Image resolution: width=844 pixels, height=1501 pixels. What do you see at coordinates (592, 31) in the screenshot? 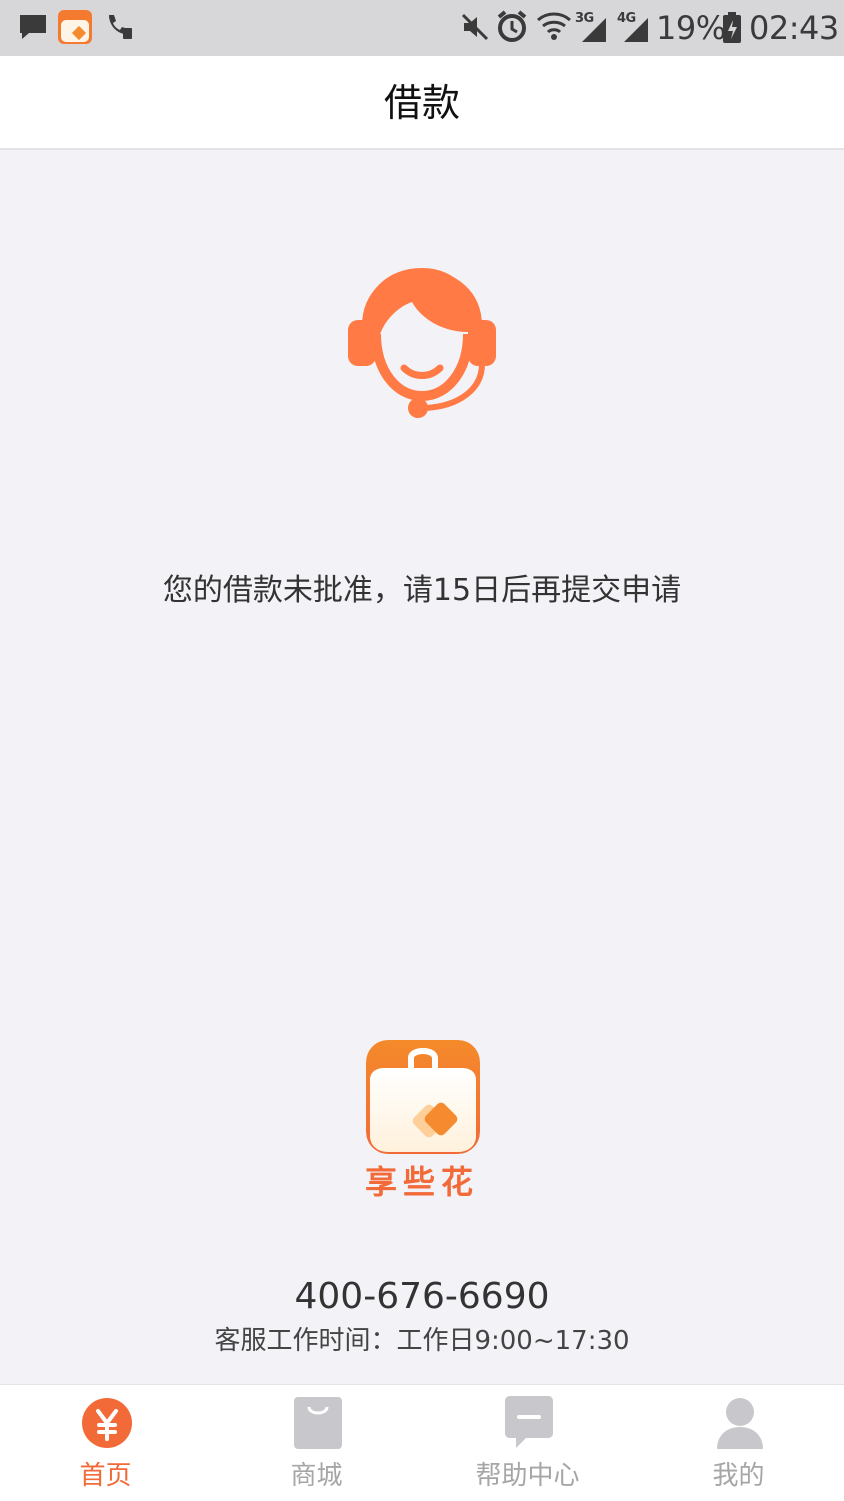
I see `signal-3g-icon` at bounding box center [592, 31].